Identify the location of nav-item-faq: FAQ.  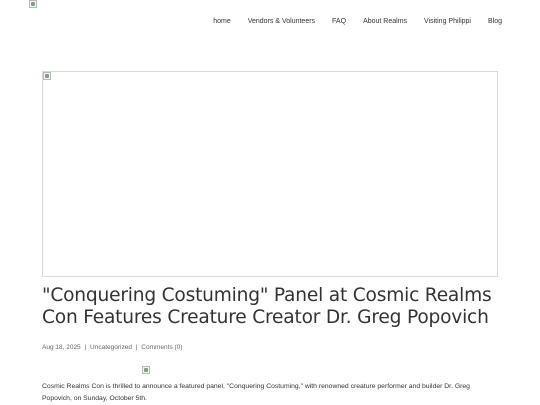
(339, 21).